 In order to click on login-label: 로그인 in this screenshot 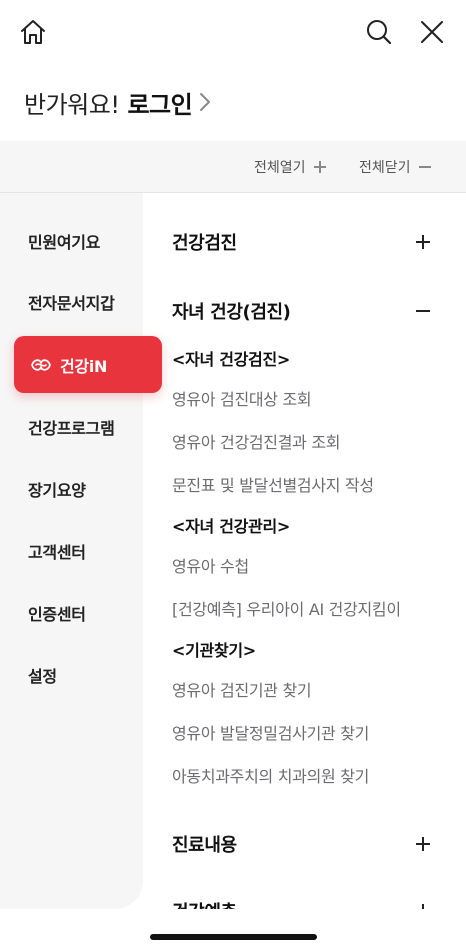, I will do `click(160, 104)`.